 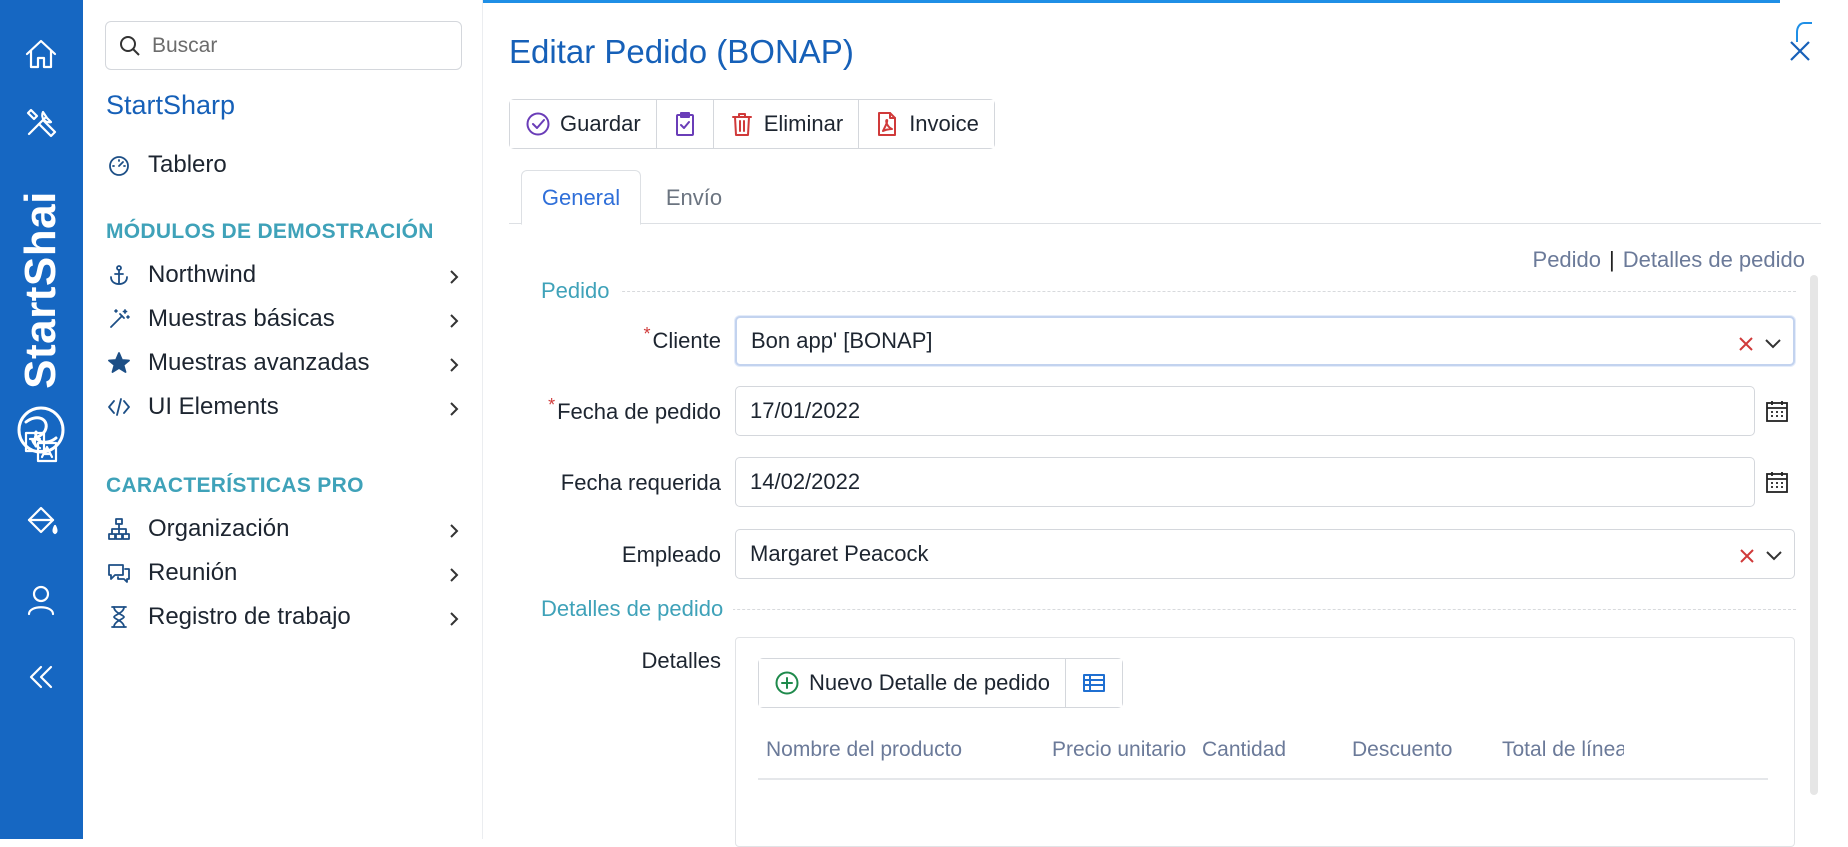 I want to click on icon-rail: StartShai, so click(x=41, y=419).